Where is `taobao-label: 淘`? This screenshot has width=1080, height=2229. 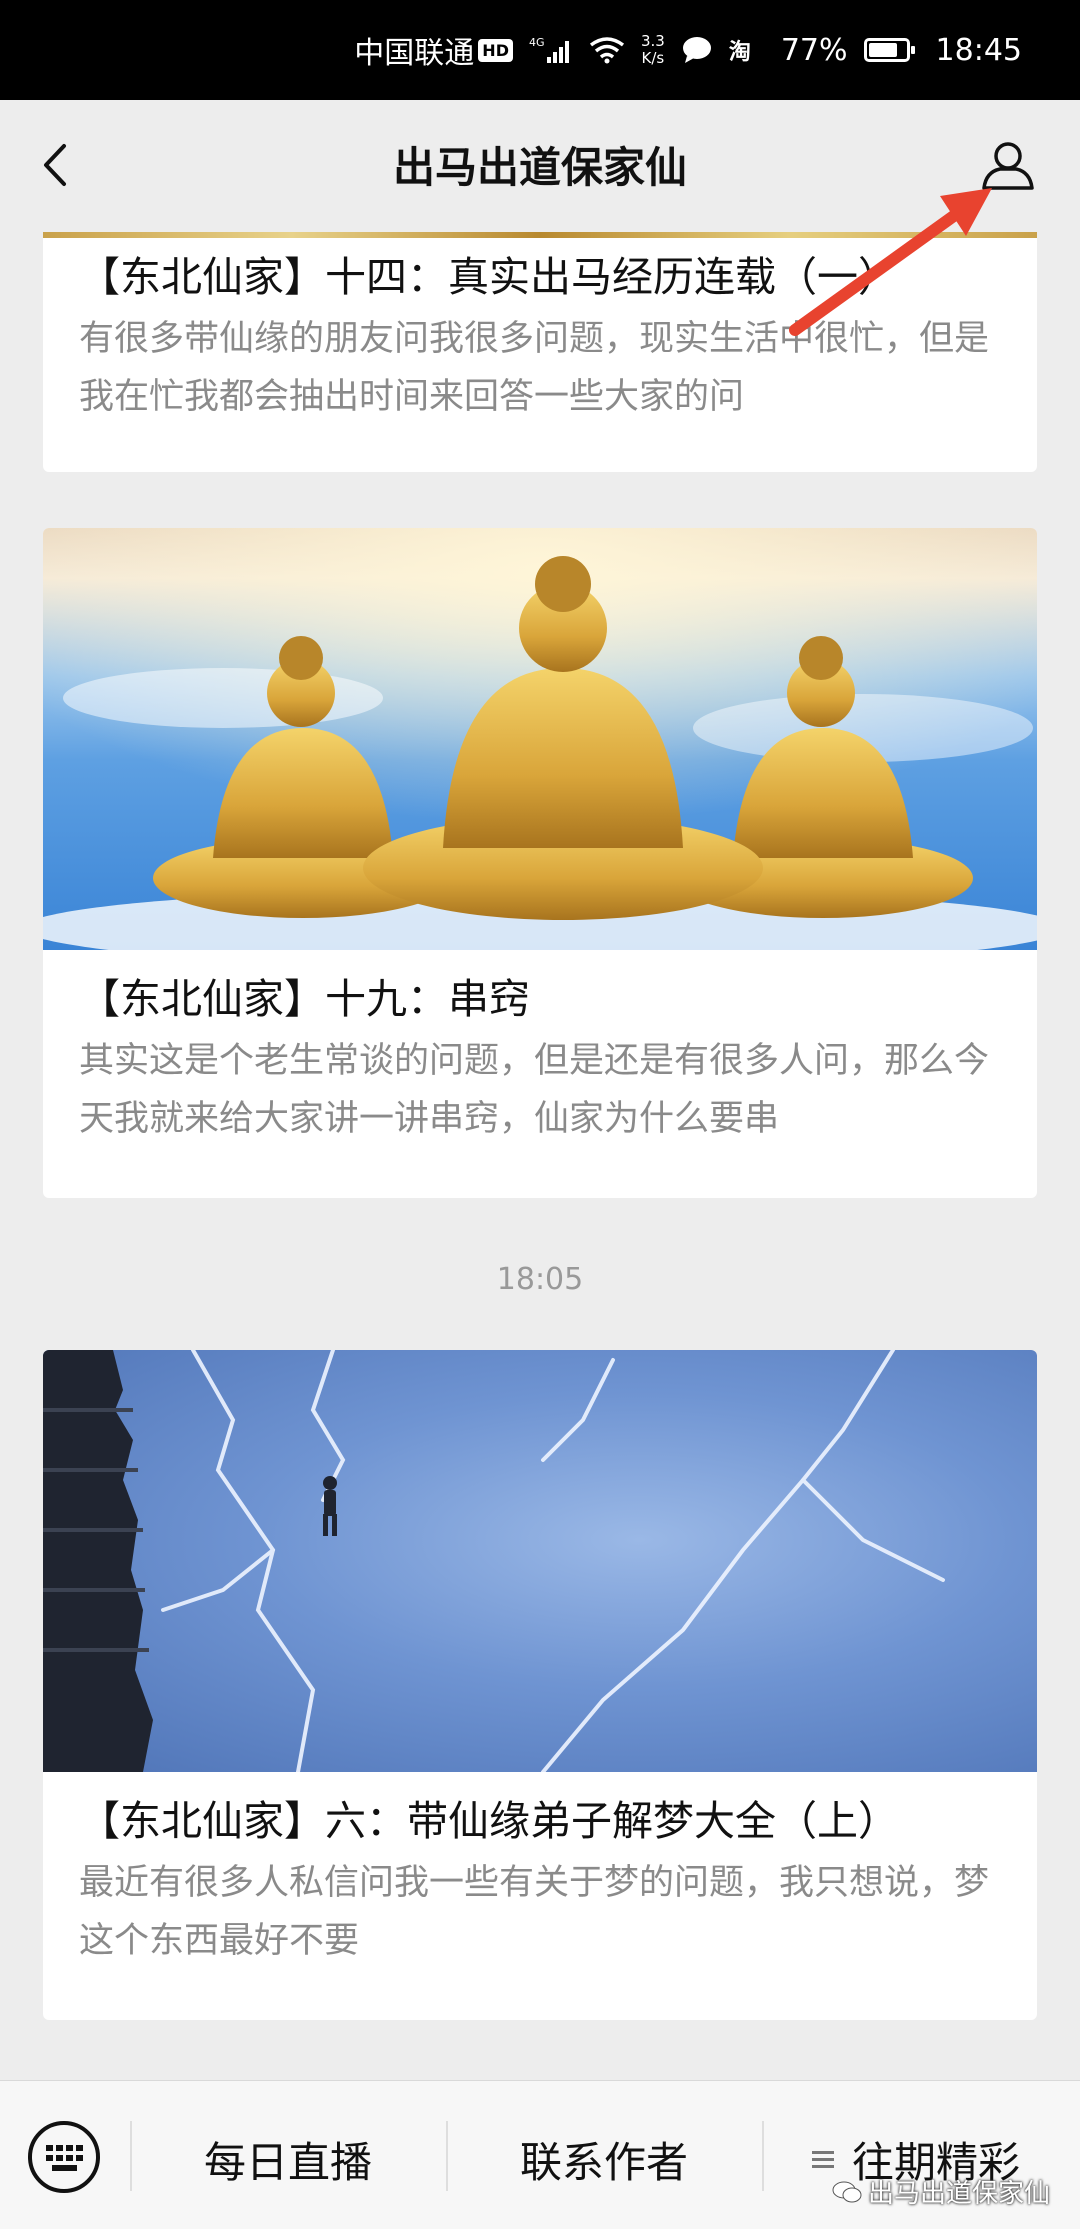 taobao-label: 淘 is located at coordinates (739, 52).